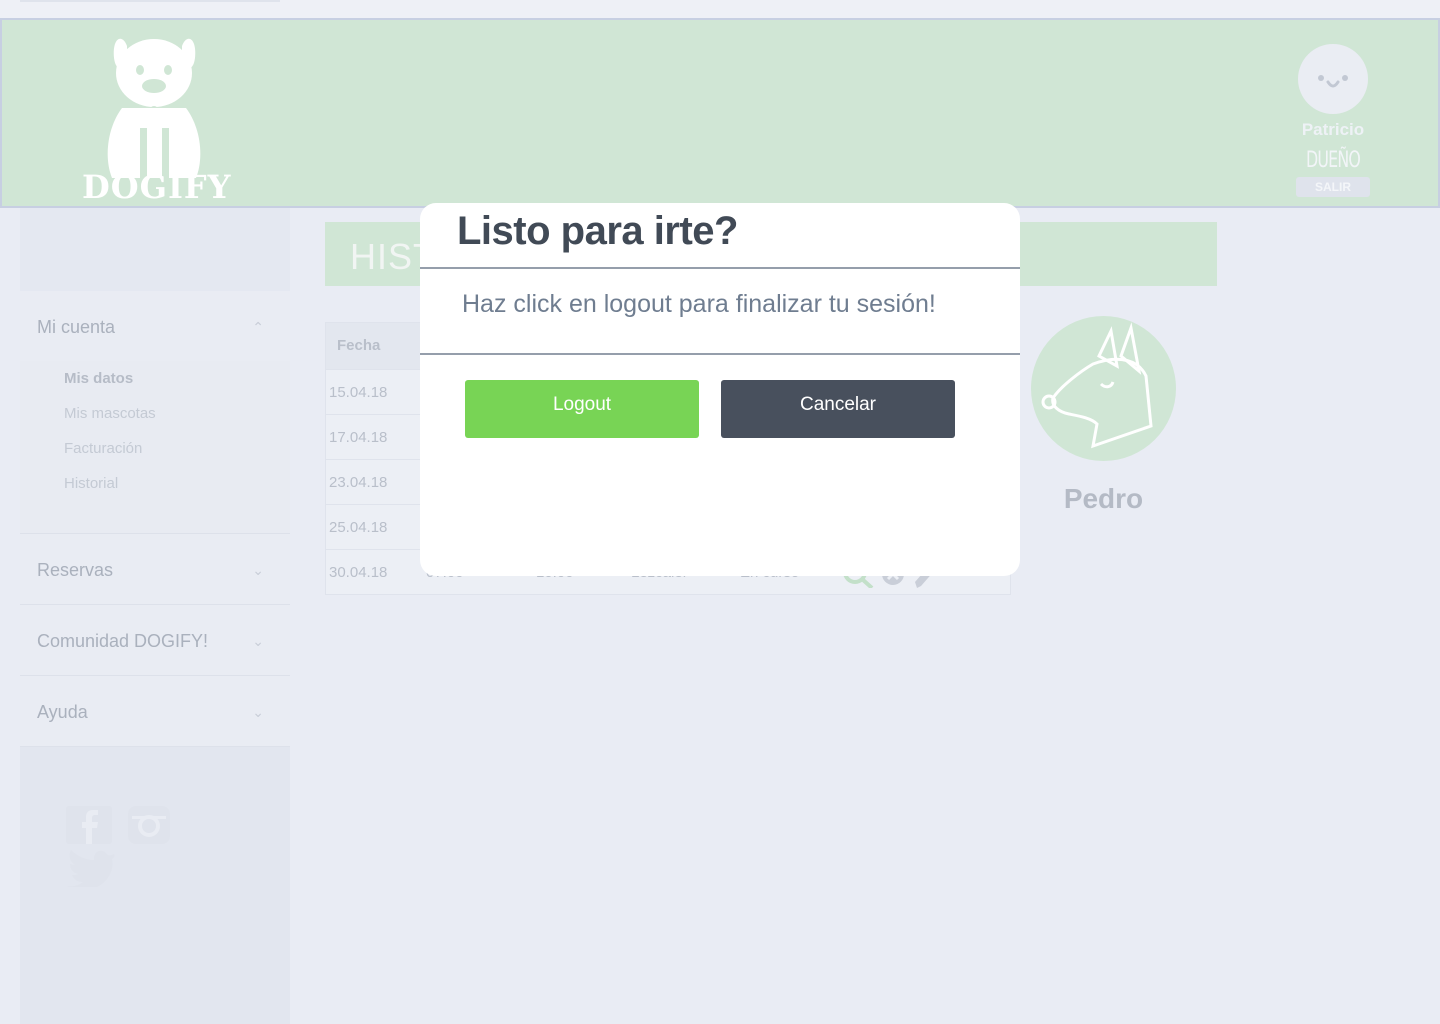 Image resolution: width=1440 pixels, height=1024 pixels. Describe the element at coordinates (177, 421) in the screenshot. I see `sidebar-subitem-mis-mascotas: Mis mascotas` at that location.